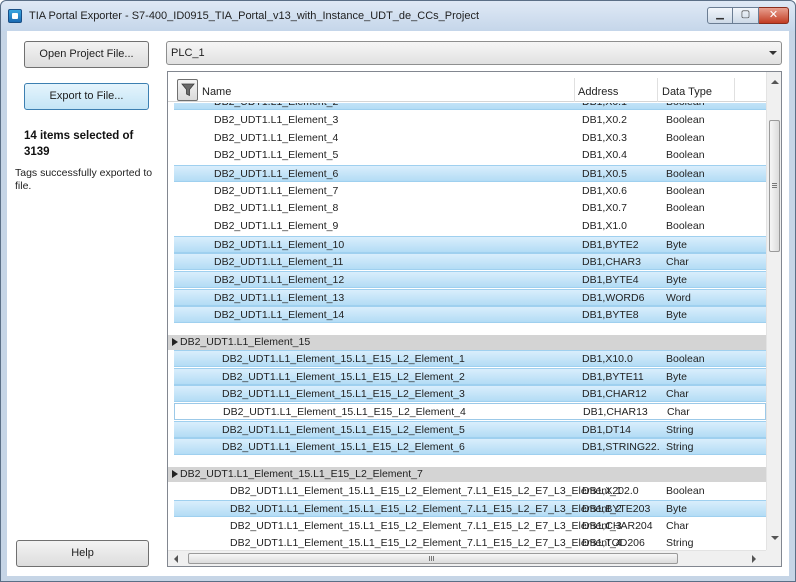 The image size is (796, 582). I want to click on filter-button, so click(187, 90).